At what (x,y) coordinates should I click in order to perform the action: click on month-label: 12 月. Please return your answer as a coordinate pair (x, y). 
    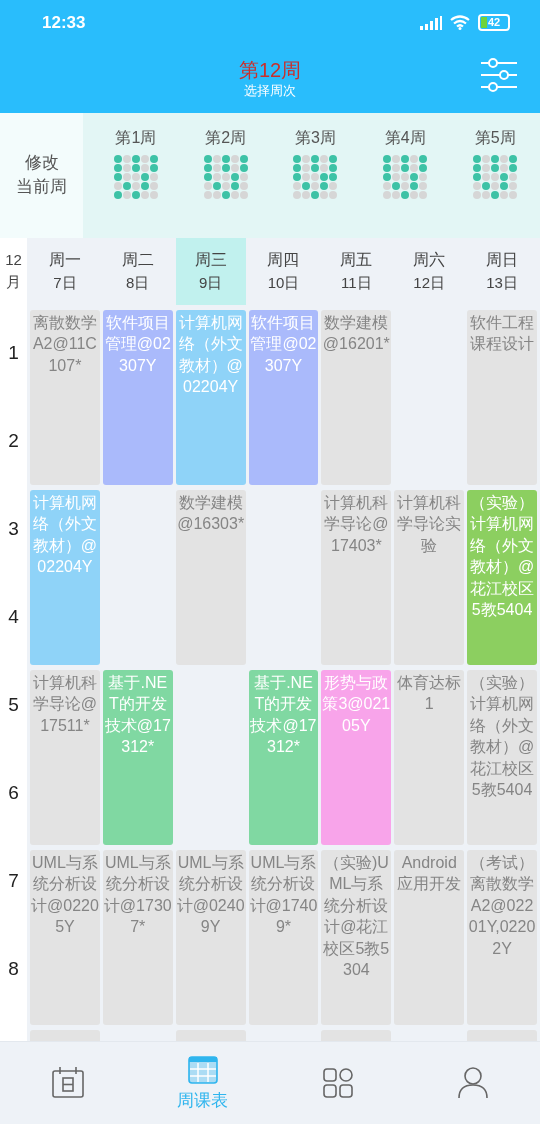
    Looking at the image, I should click on (13, 271).